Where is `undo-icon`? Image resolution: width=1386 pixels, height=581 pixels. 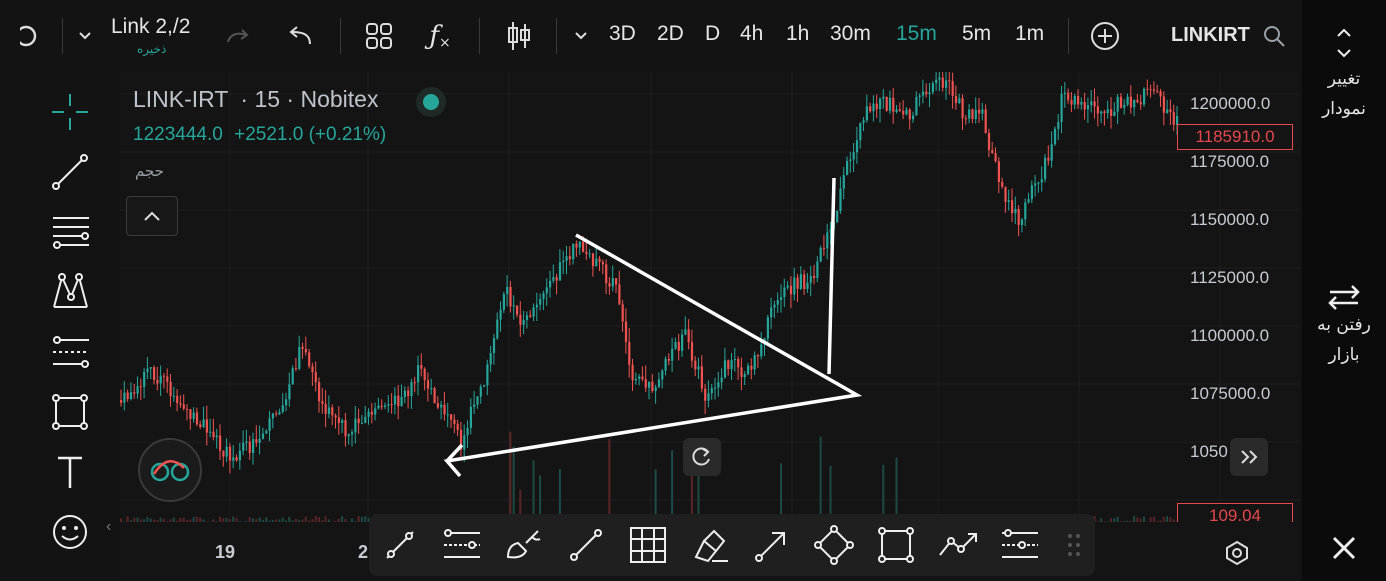 undo-icon is located at coordinates (300, 36).